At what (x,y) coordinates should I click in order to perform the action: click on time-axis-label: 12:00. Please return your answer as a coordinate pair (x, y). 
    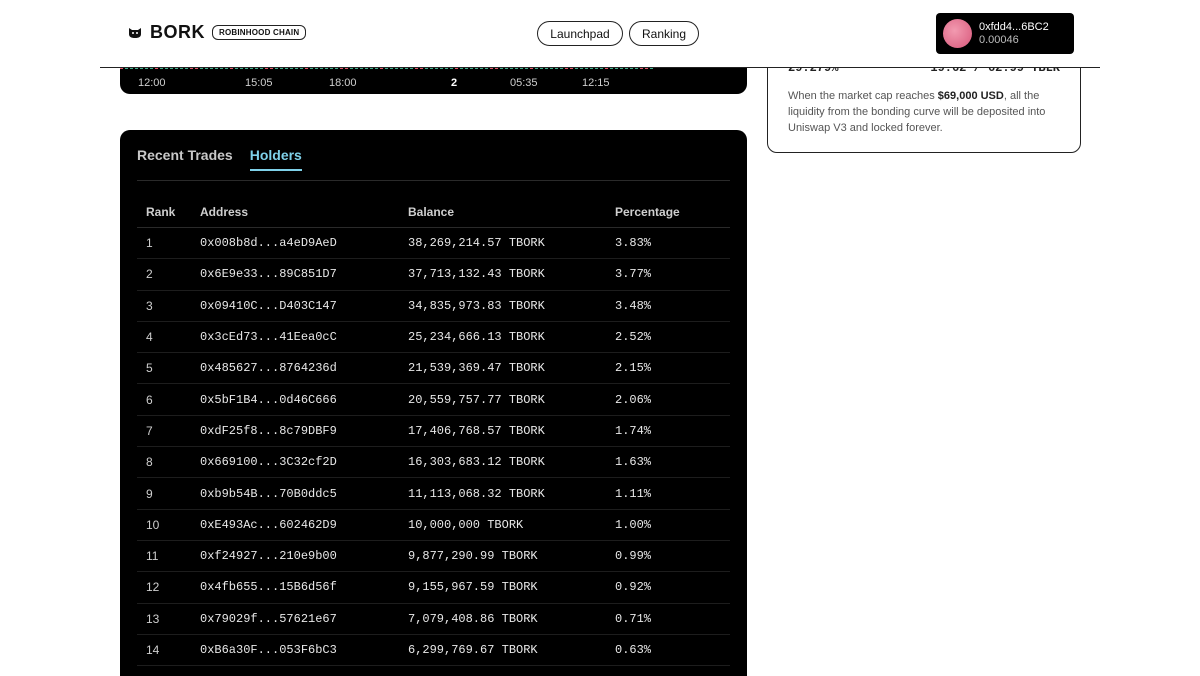
    Looking at the image, I should click on (152, 83).